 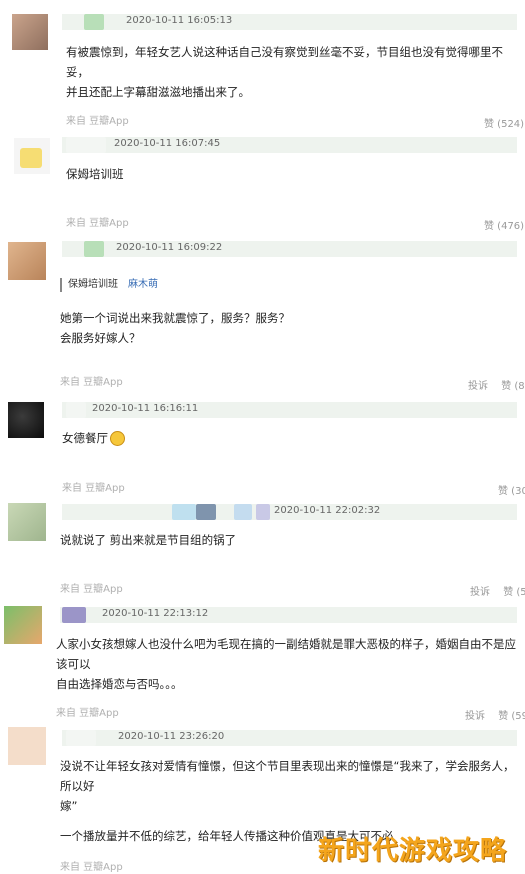 I want to click on comment-meta-bar: 2020-10-11 16:09:22, so click(x=289, y=249).